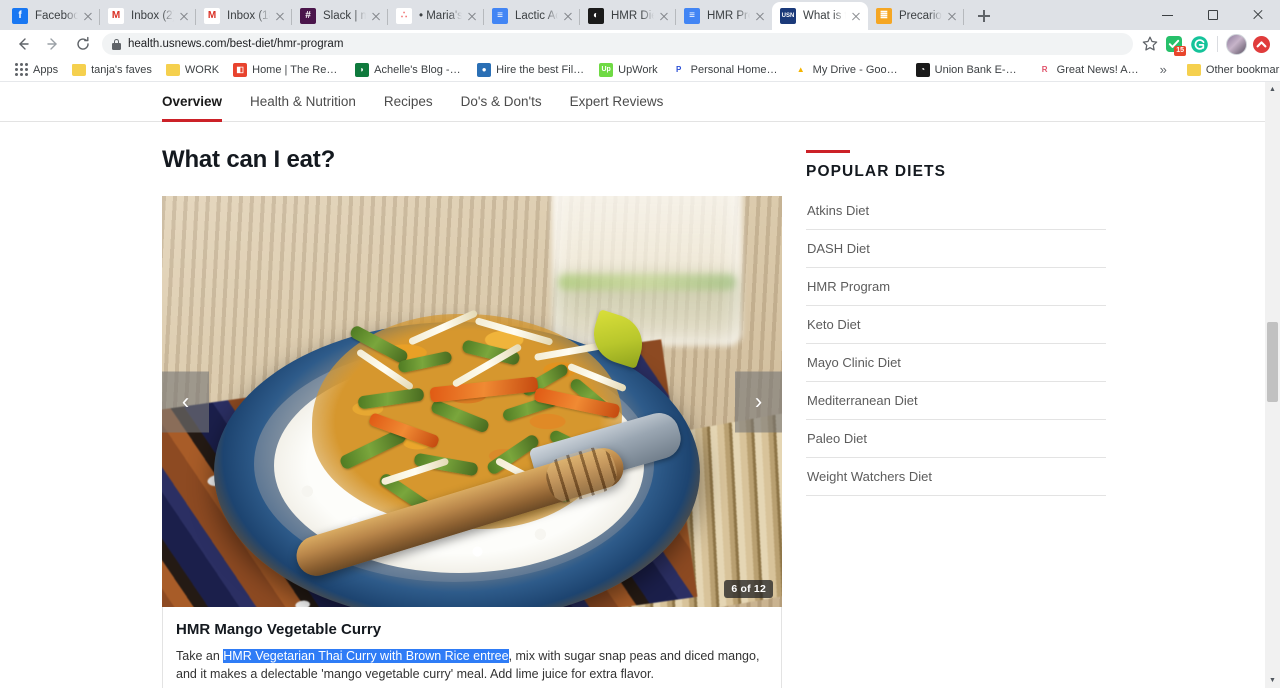 The width and height of the screenshot is (1280, 688). What do you see at coordinates (1272, 89) in the screenshot?
I see `scroll-up-arrow: ▲` at bounding box center [1272, 89].